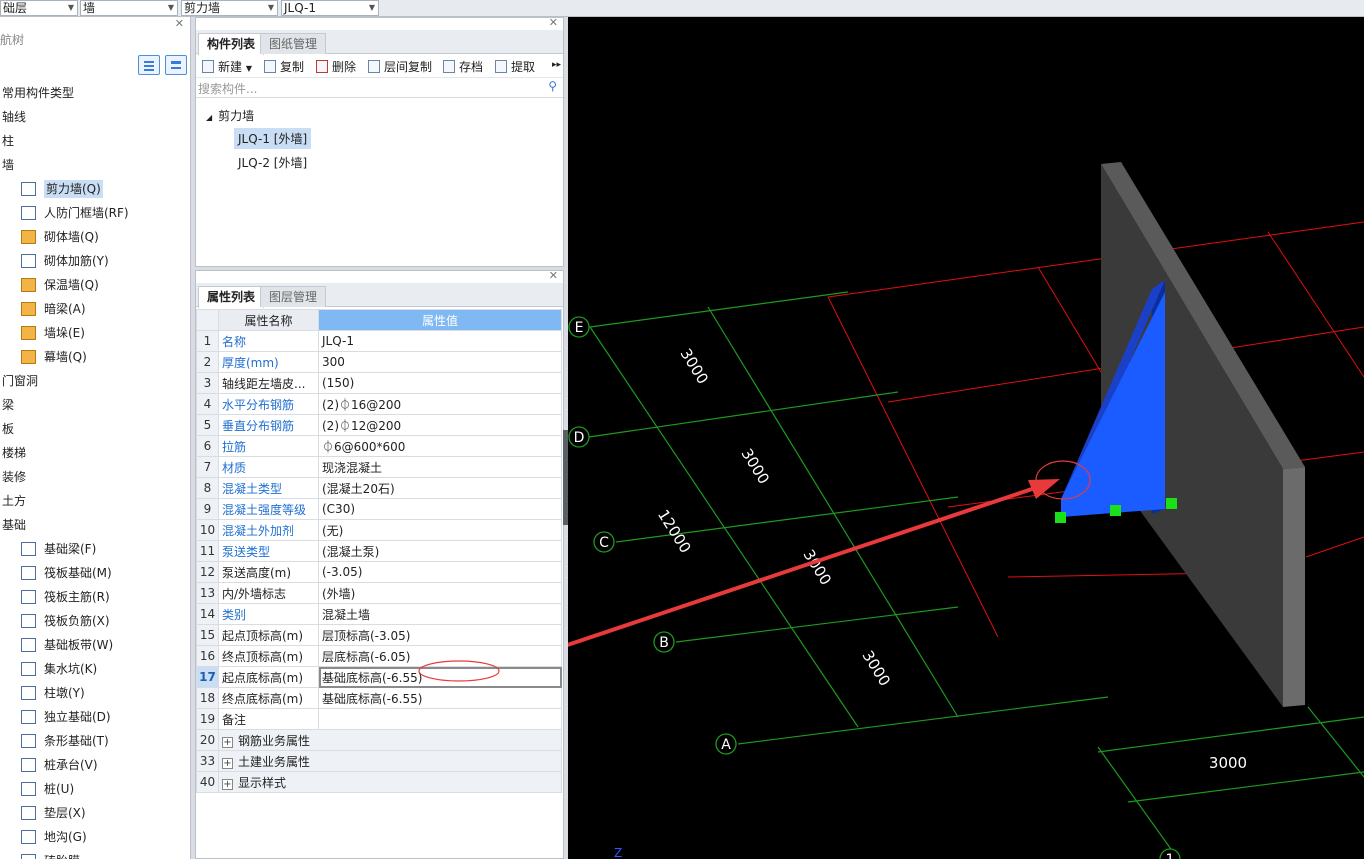  What do you see at coordinates (379, 88) in the screenshot?
I see `component-search: 搜索构件... ⚲` at bounding box center [379, 88].